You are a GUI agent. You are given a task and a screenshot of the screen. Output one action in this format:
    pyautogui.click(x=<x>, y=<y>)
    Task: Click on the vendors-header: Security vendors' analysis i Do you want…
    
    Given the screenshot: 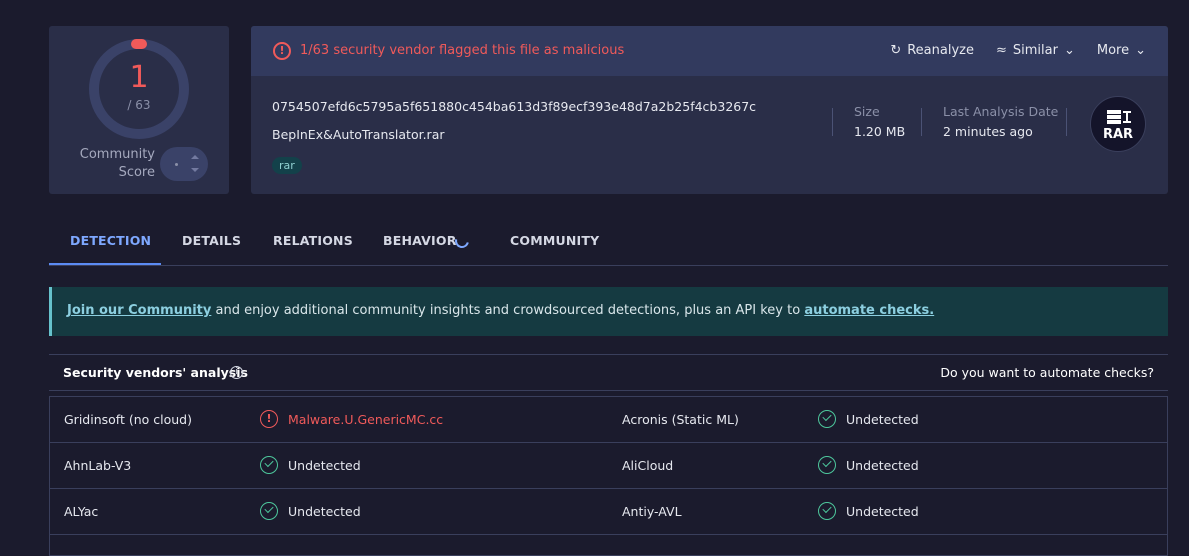 What is the action you would take?
    pyautogui.click(x=608, y=372)
    